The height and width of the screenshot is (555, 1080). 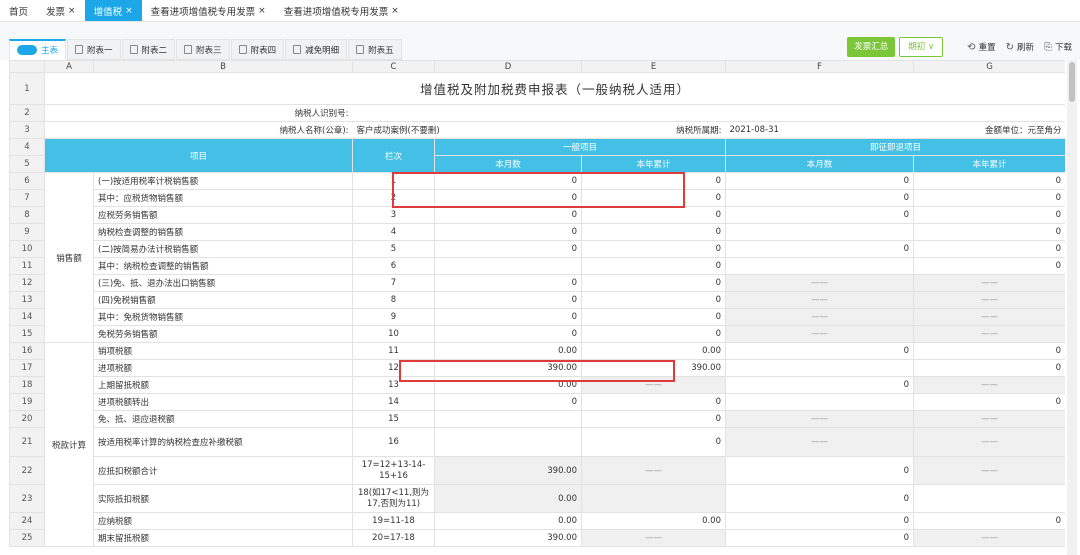 I want to click on sheet-tab-2: 附表二, so click(x=148, y=49).